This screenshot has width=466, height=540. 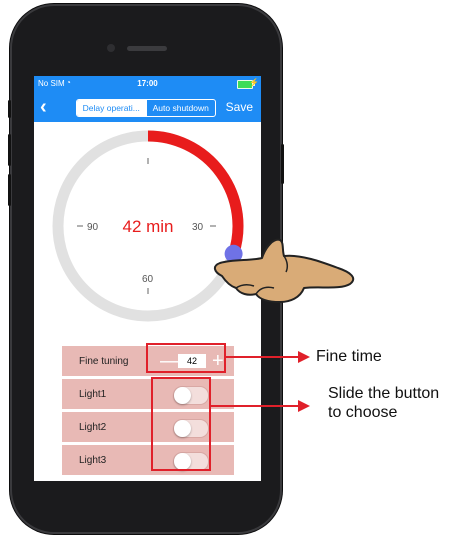 I want to click on light2-label: Light2, so click(x=93, y=427).